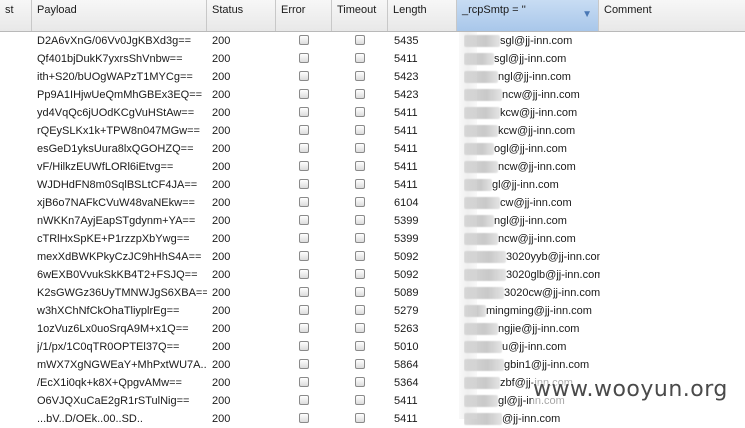 The width and height of the screenshot is (745, 428). Describe the element at coordinates (110, 59) in the screenshot. I see `payload-cell: Qf401bjDukK7yxrsShVnbw==` at that location.